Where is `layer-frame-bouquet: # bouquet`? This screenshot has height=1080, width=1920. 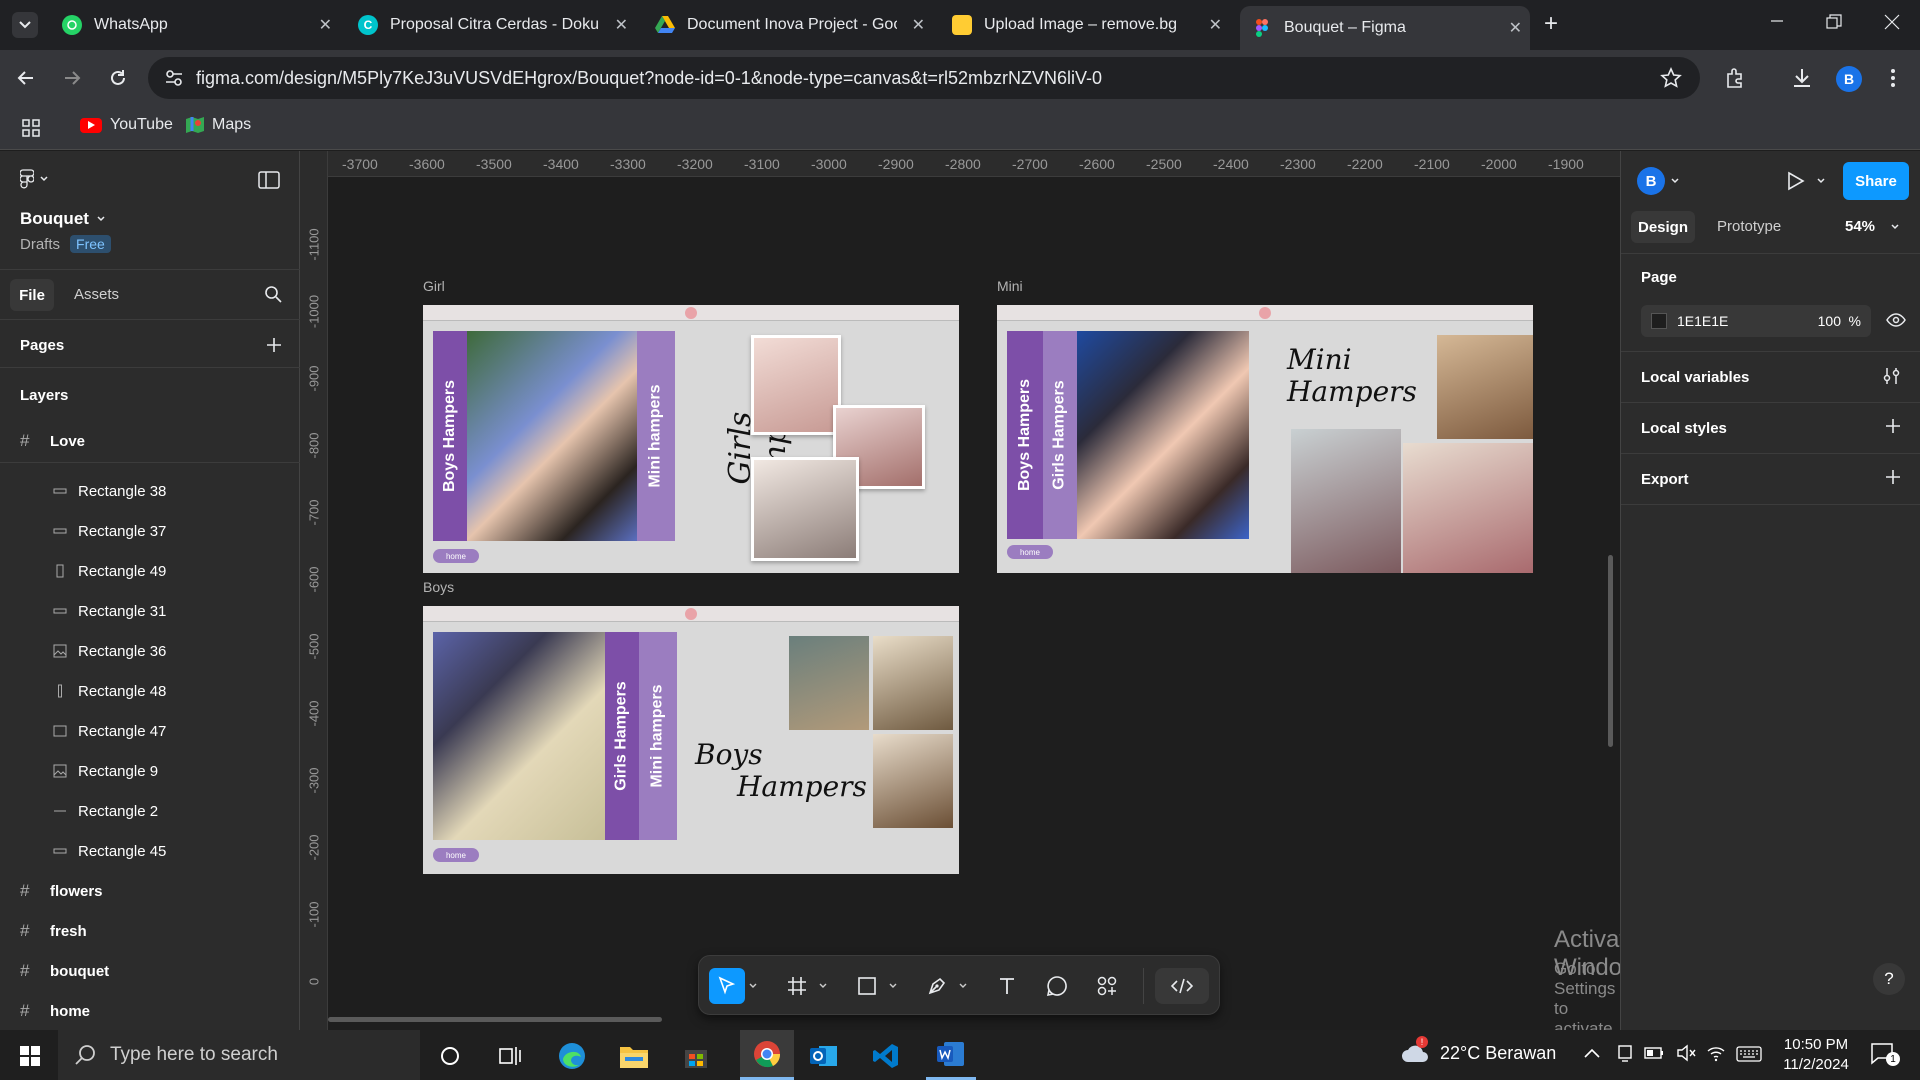 layer-frame-bouquet: # bouquet is located at coordinates (150, 971).